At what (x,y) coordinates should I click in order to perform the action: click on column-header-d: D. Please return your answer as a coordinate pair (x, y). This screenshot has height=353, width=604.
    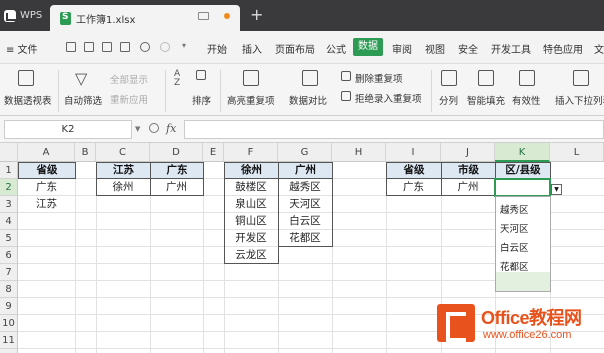
    Looking at the image, I should click on (176, 152).